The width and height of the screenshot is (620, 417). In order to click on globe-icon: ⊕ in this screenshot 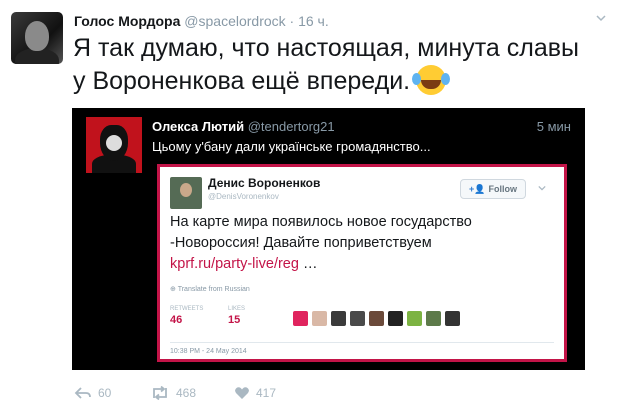, I will do `click(173, 289)`.